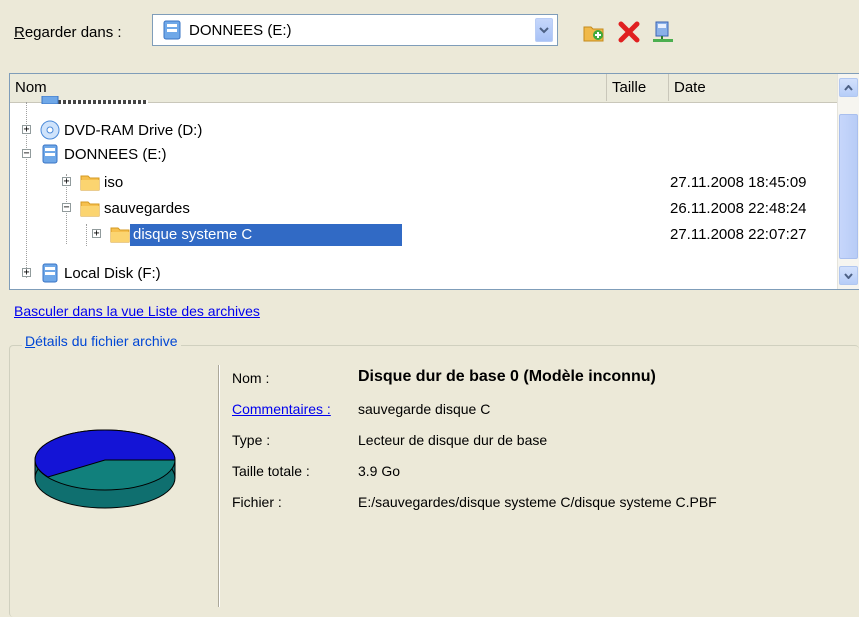  What do you see at coordinates (355, 30) in the screenshot?
I see `location-combobox: DONNEES (E:)` at bounding box center [355, 30].